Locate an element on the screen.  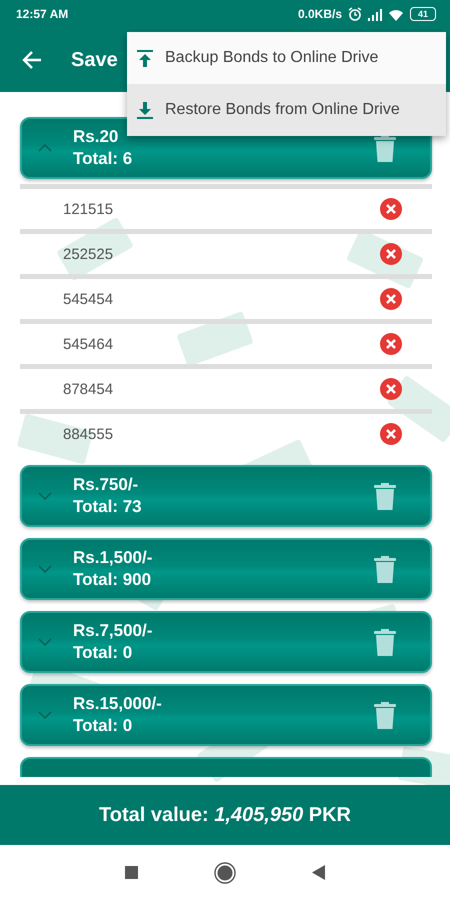
back-arrow-icon is located at coordinates (32, 60).